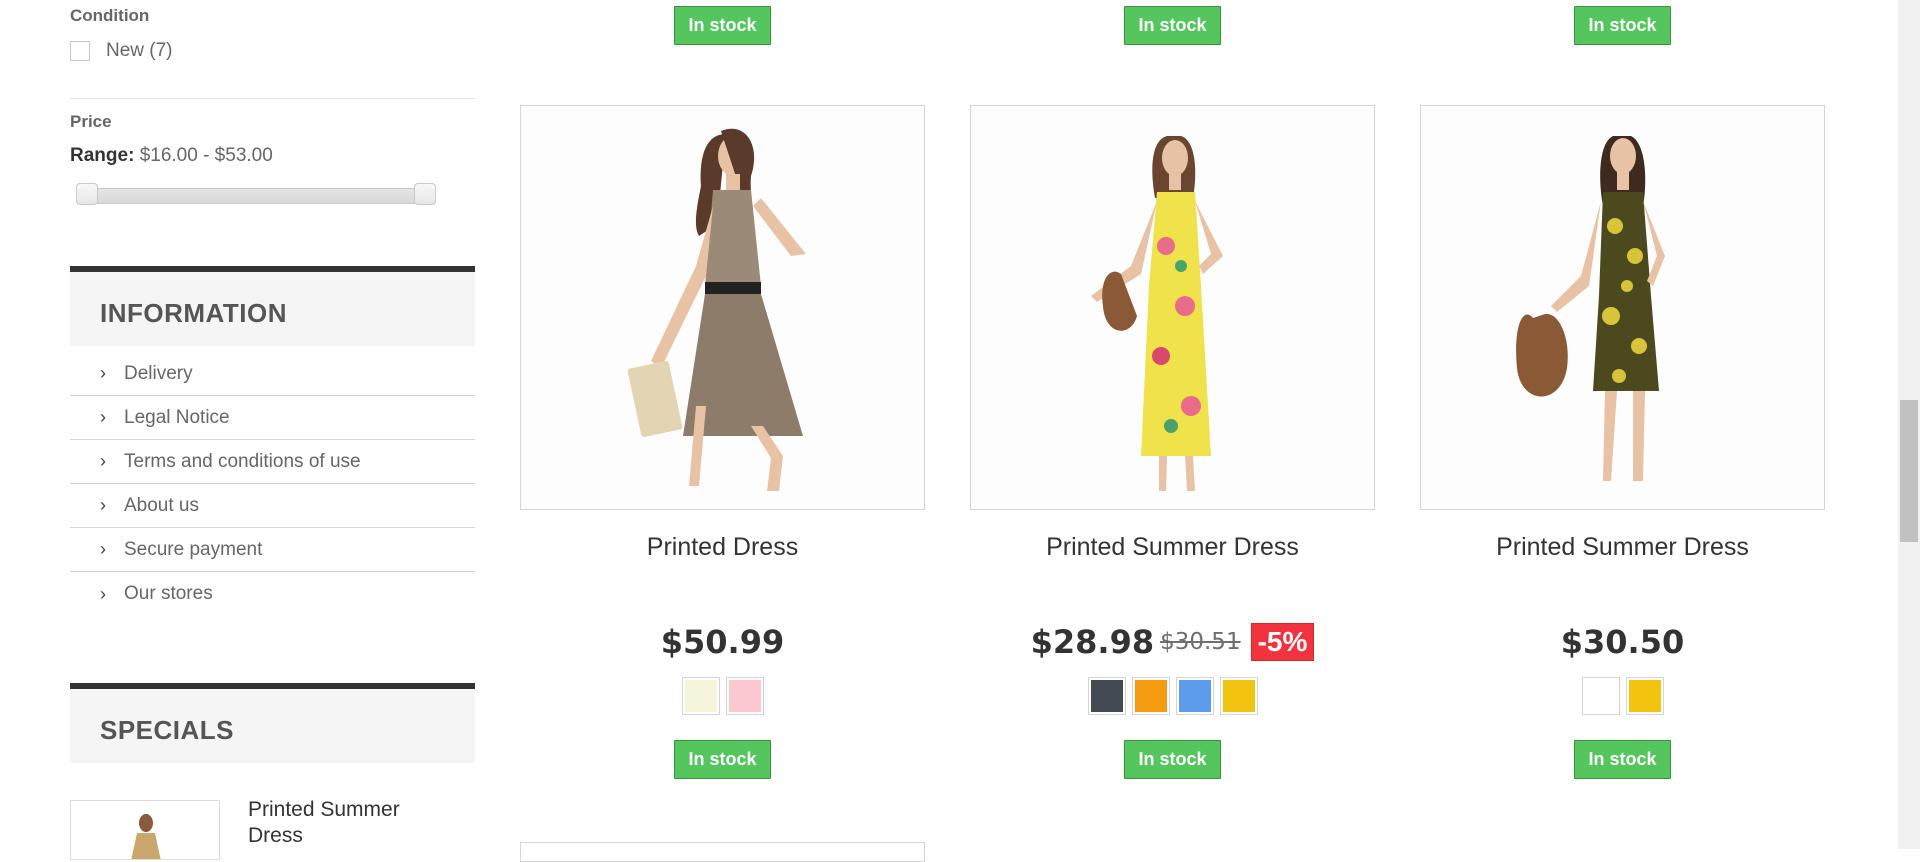 This screenshot has height=862, width=1920. I want to click on next-product-card, so click(722, 852).